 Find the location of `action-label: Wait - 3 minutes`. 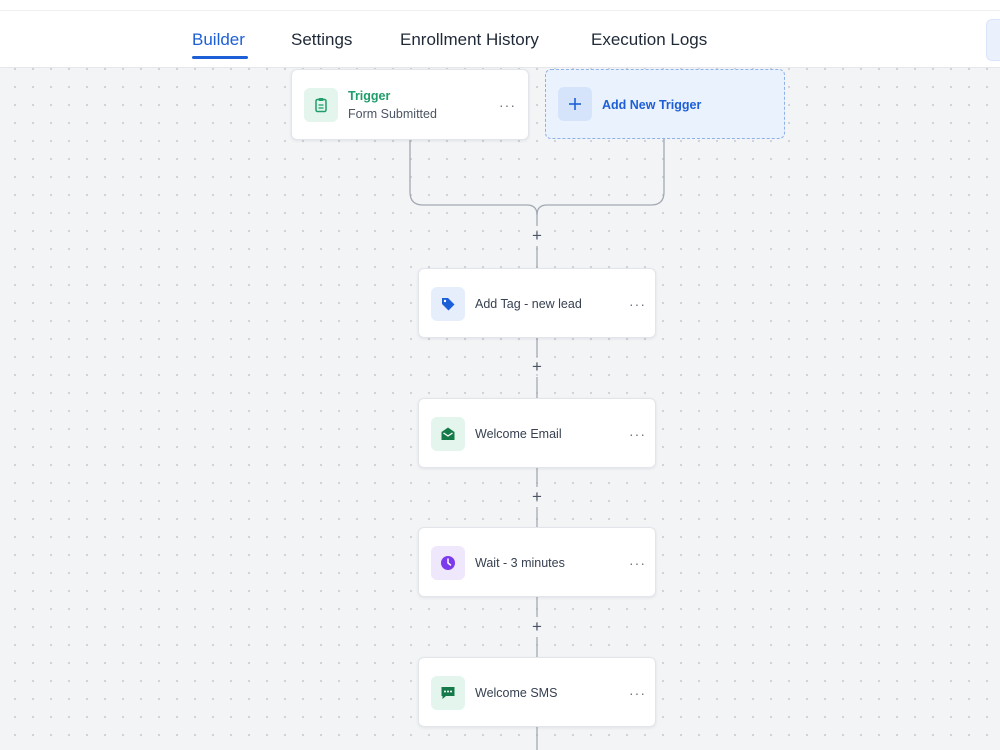

action-label: Wait - 3 minutes is located at coordinates (520, 563).